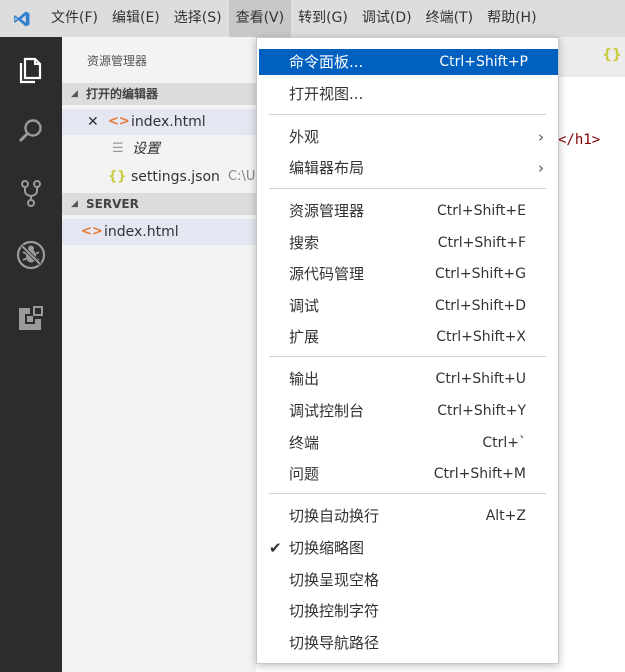  I want to click on menu-item-shortcut: Ctrl+Shift+G, so click(480, 274).